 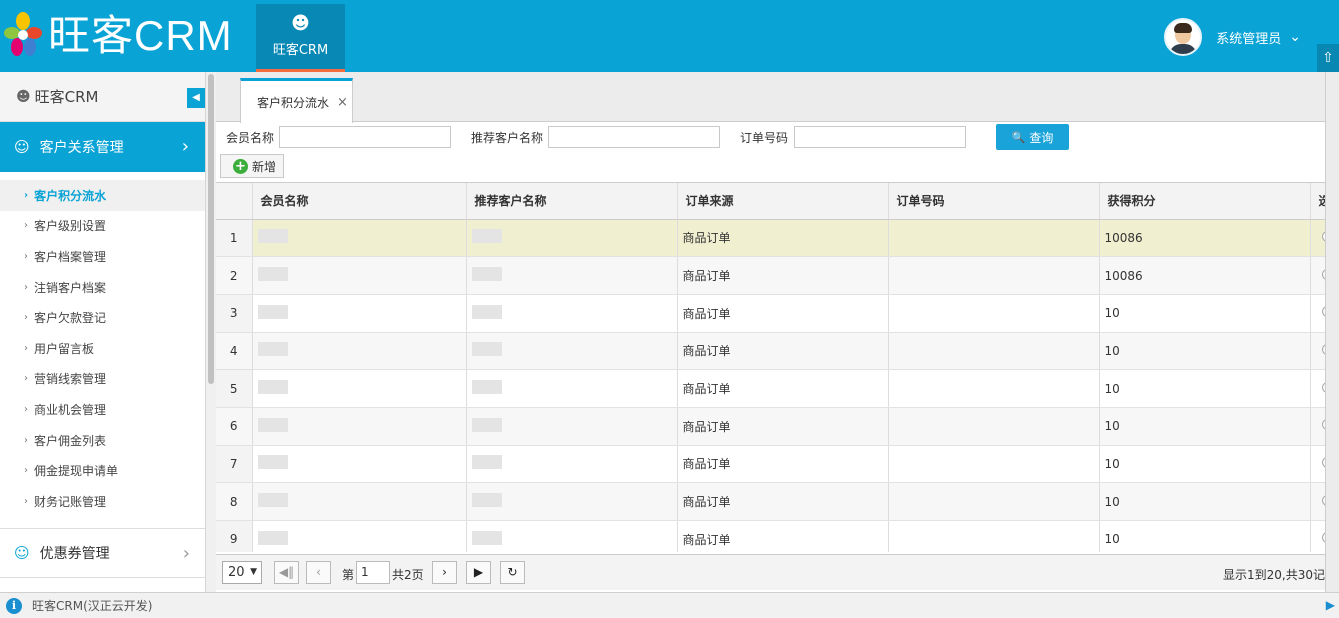 What do you see at coordinates (634, 137) in the screenshot?
I see `referrer-name-input` at bounding box center [634, 137].